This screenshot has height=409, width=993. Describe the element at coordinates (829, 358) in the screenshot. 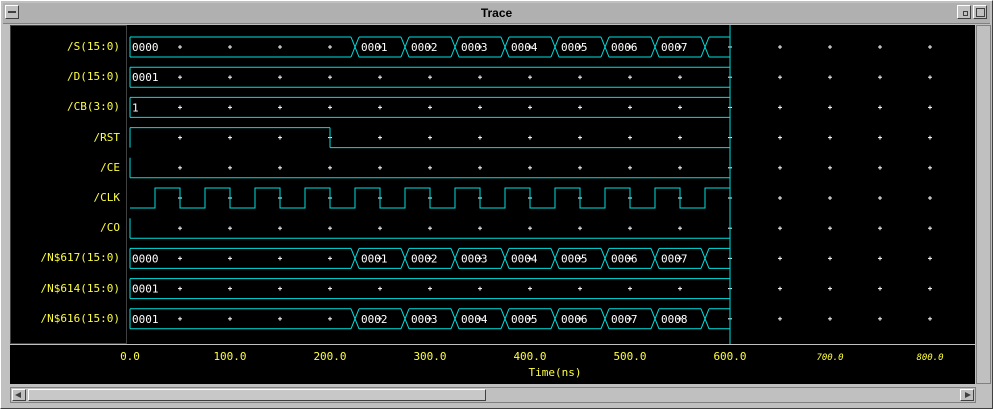

I see `time-tick-label: 700.0` at that location.